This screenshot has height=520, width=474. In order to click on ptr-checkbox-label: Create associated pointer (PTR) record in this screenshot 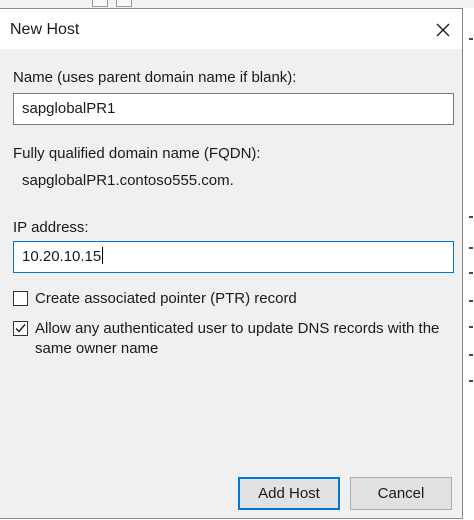, I will do `click(245, 299)`.